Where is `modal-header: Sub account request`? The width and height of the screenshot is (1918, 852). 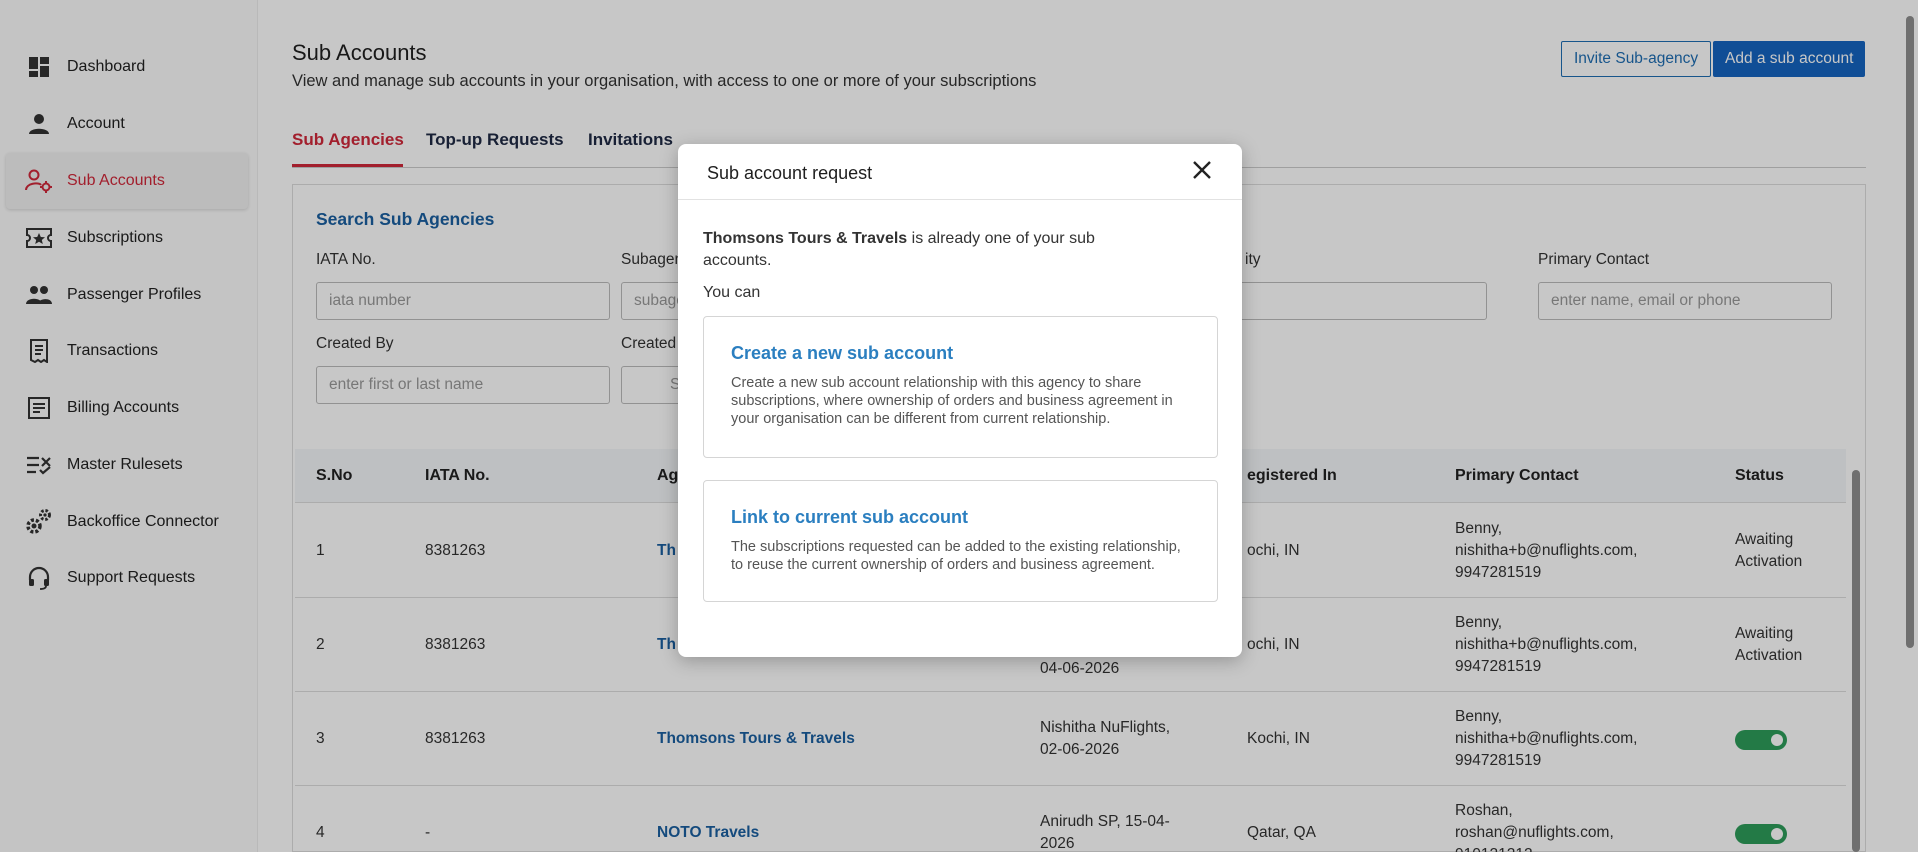 modal-header: Sub account request is located at coordinates (960, 172).